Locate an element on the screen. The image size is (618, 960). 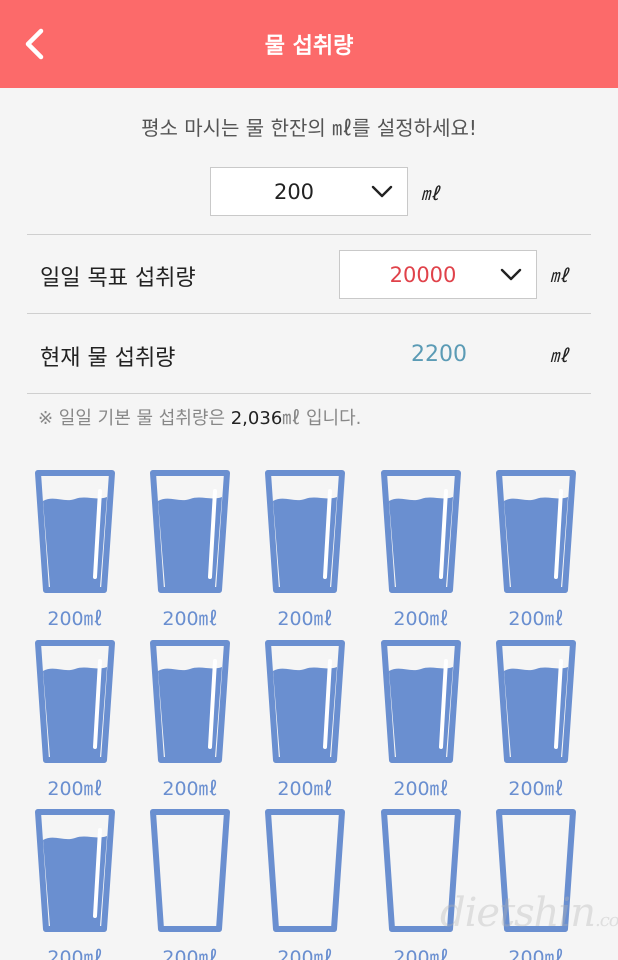
chevron-left-icon is located at coordinates (34, 44).